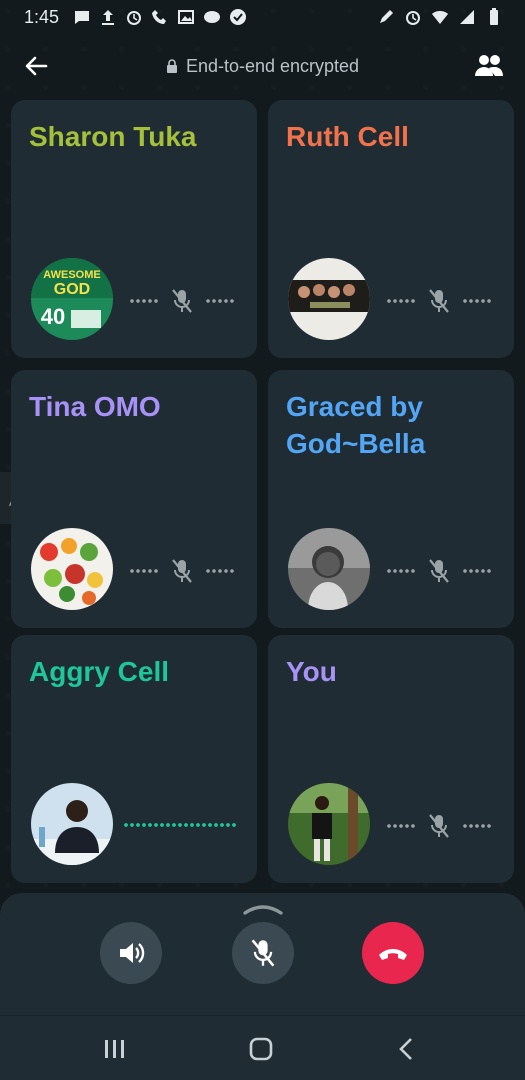  I want to click on chevron-up-icon, so click(263, 909).